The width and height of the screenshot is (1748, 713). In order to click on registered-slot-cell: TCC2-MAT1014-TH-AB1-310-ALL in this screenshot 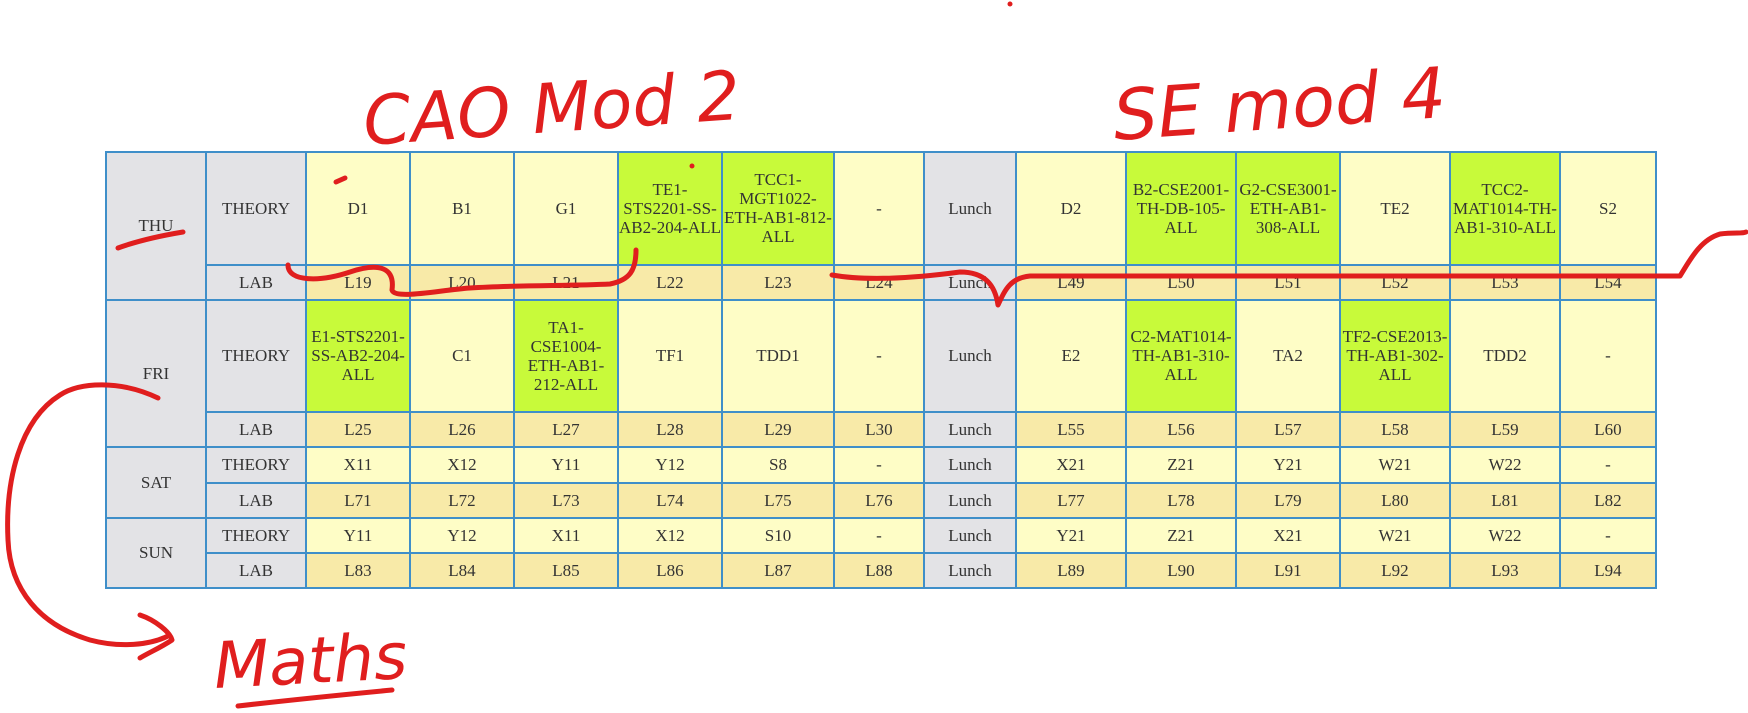, I will do `click(1505, 208)`.